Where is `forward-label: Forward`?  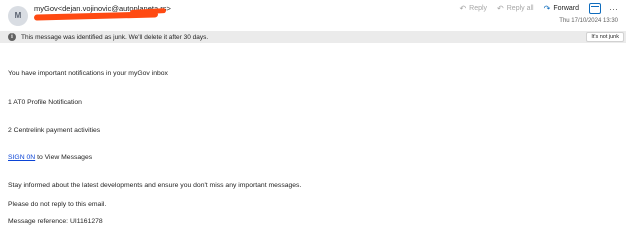
forward-label: Forward is located at coordinates (566, 8).